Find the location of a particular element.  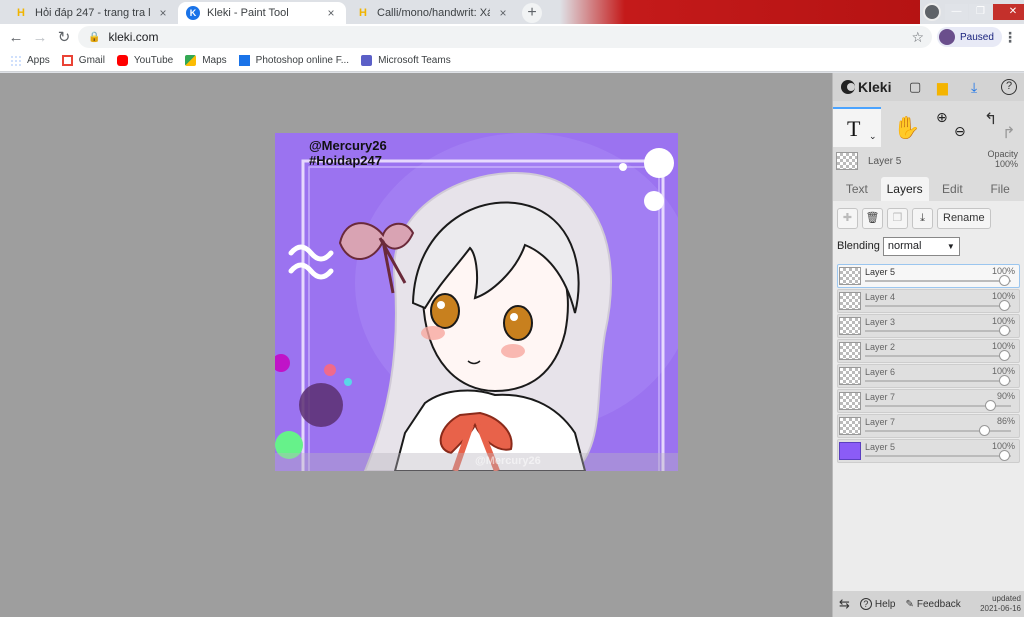

help-link: ? Help is located at coordinates (877, 604).